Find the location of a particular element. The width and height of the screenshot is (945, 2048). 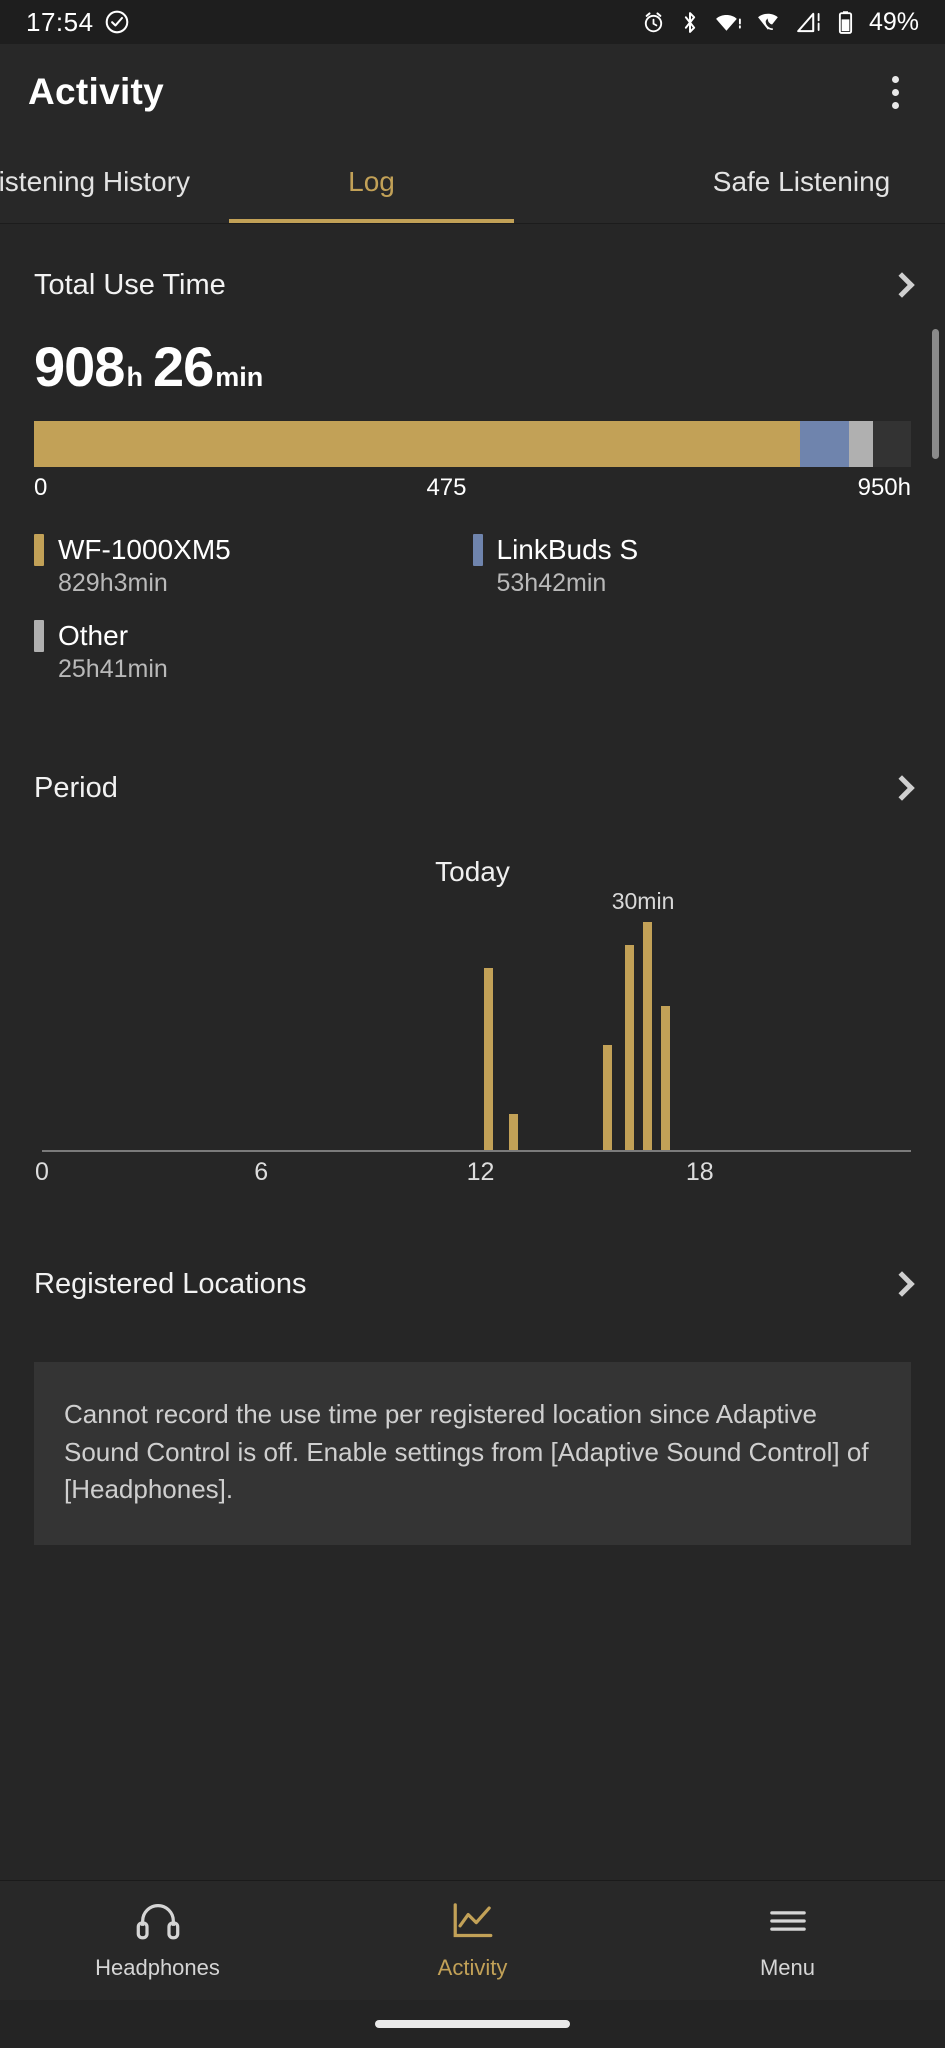

legend-device-value: 25h41min is located at coordinates (113, 669).